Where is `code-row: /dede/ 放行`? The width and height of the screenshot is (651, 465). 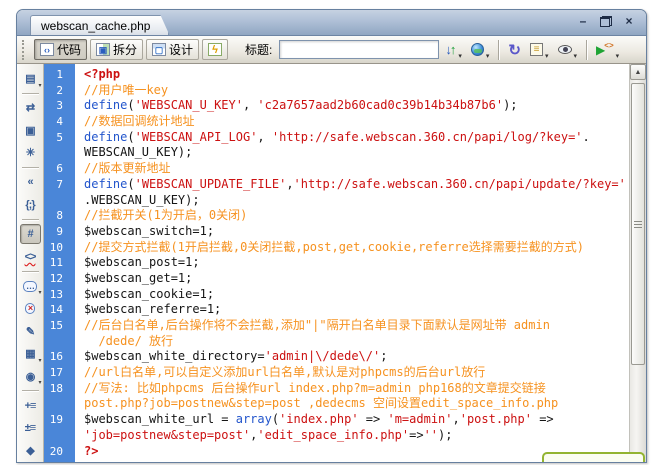
code-row: /dede/ 放行 is located at coordinates (336, 342).